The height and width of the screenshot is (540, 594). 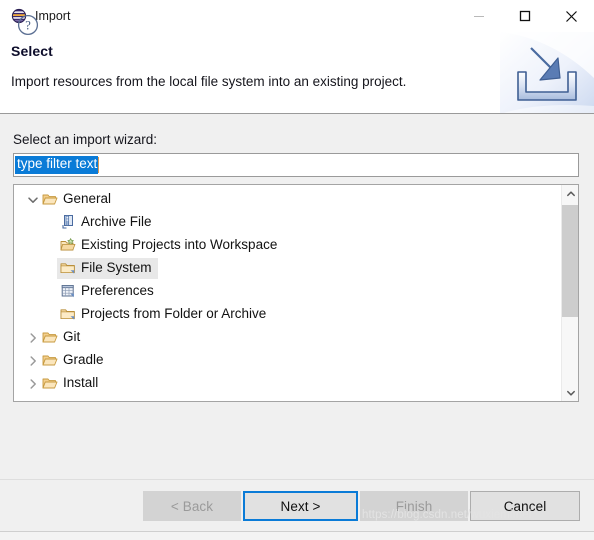 I want to click on maximize-icon, so click(x=525, y=16).